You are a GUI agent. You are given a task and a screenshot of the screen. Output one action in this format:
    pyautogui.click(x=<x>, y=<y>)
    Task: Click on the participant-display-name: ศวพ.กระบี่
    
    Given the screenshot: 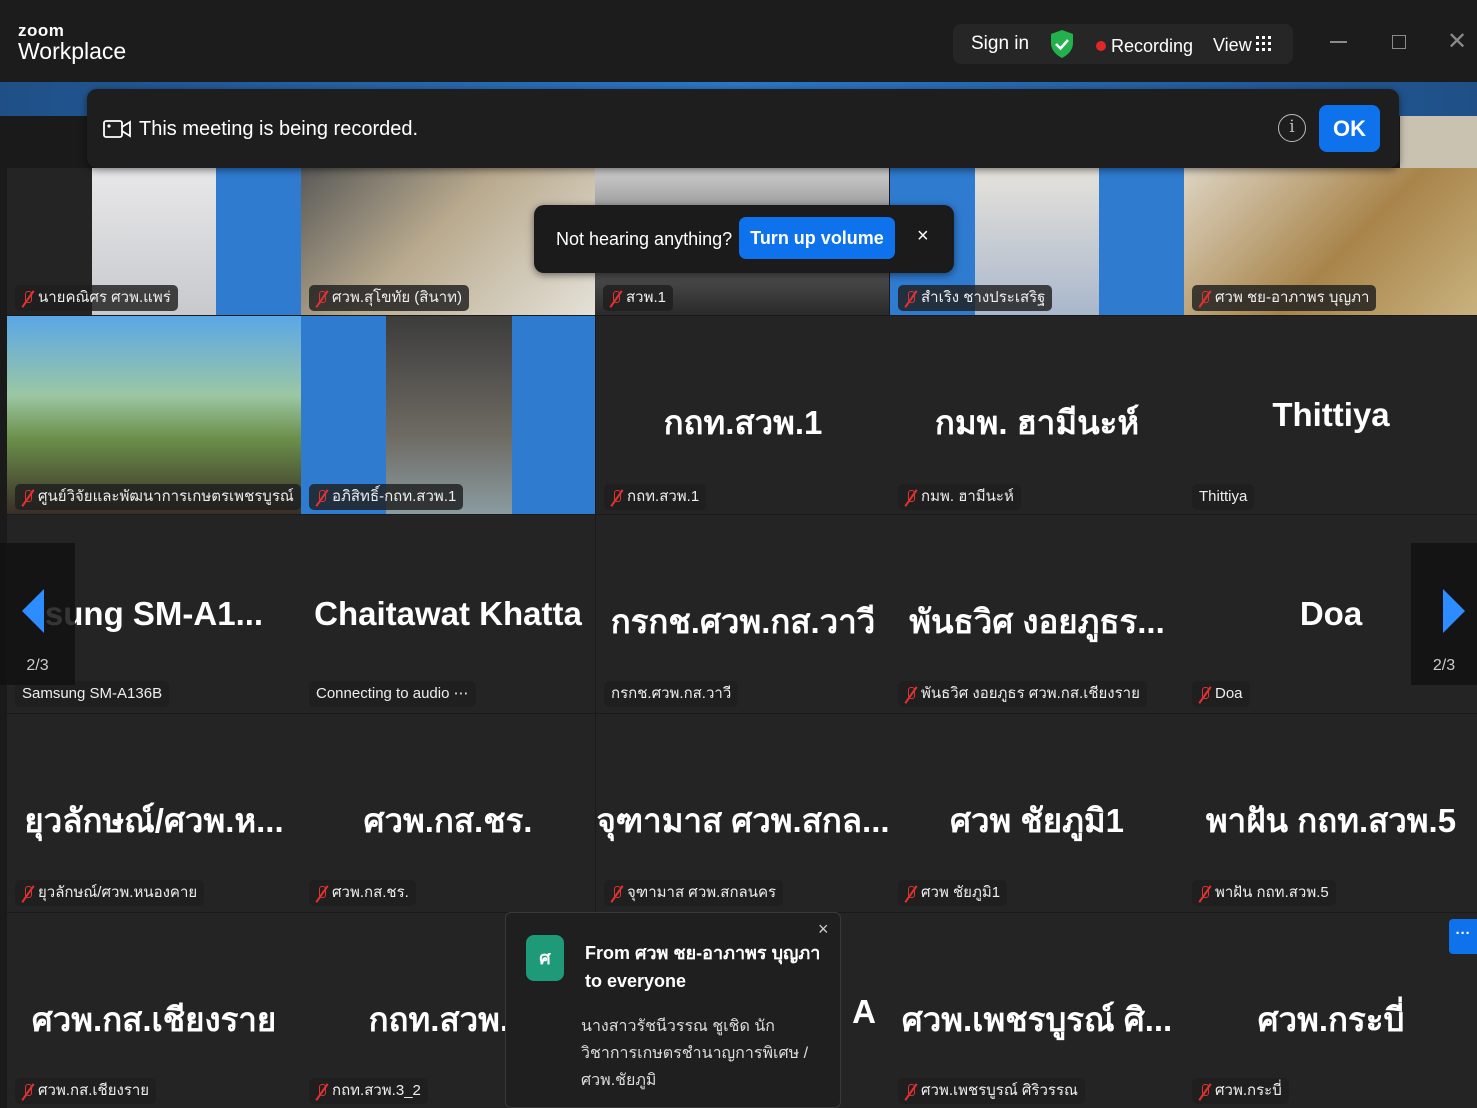 What is the action you would take?
    pyautogui.click(x=1331, y=1019)
    